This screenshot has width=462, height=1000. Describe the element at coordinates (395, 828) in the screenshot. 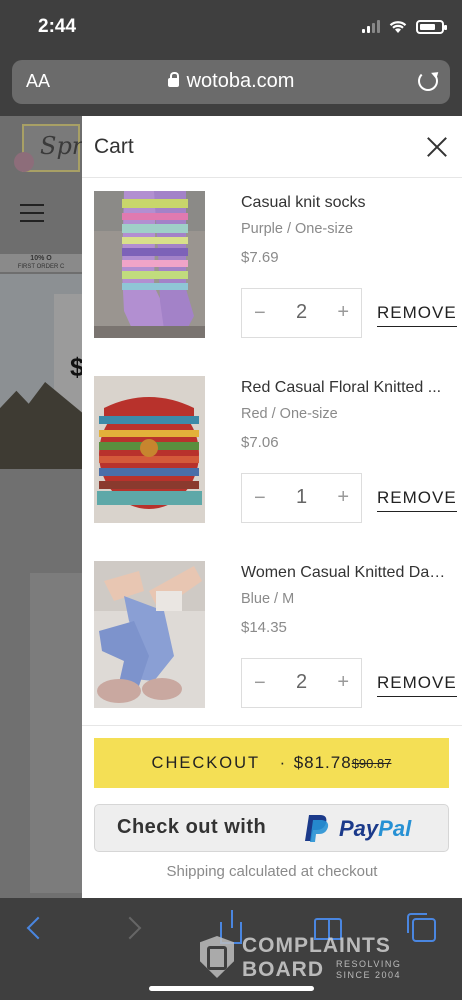

I see `paypal-brand-pal: Pal` at that location.